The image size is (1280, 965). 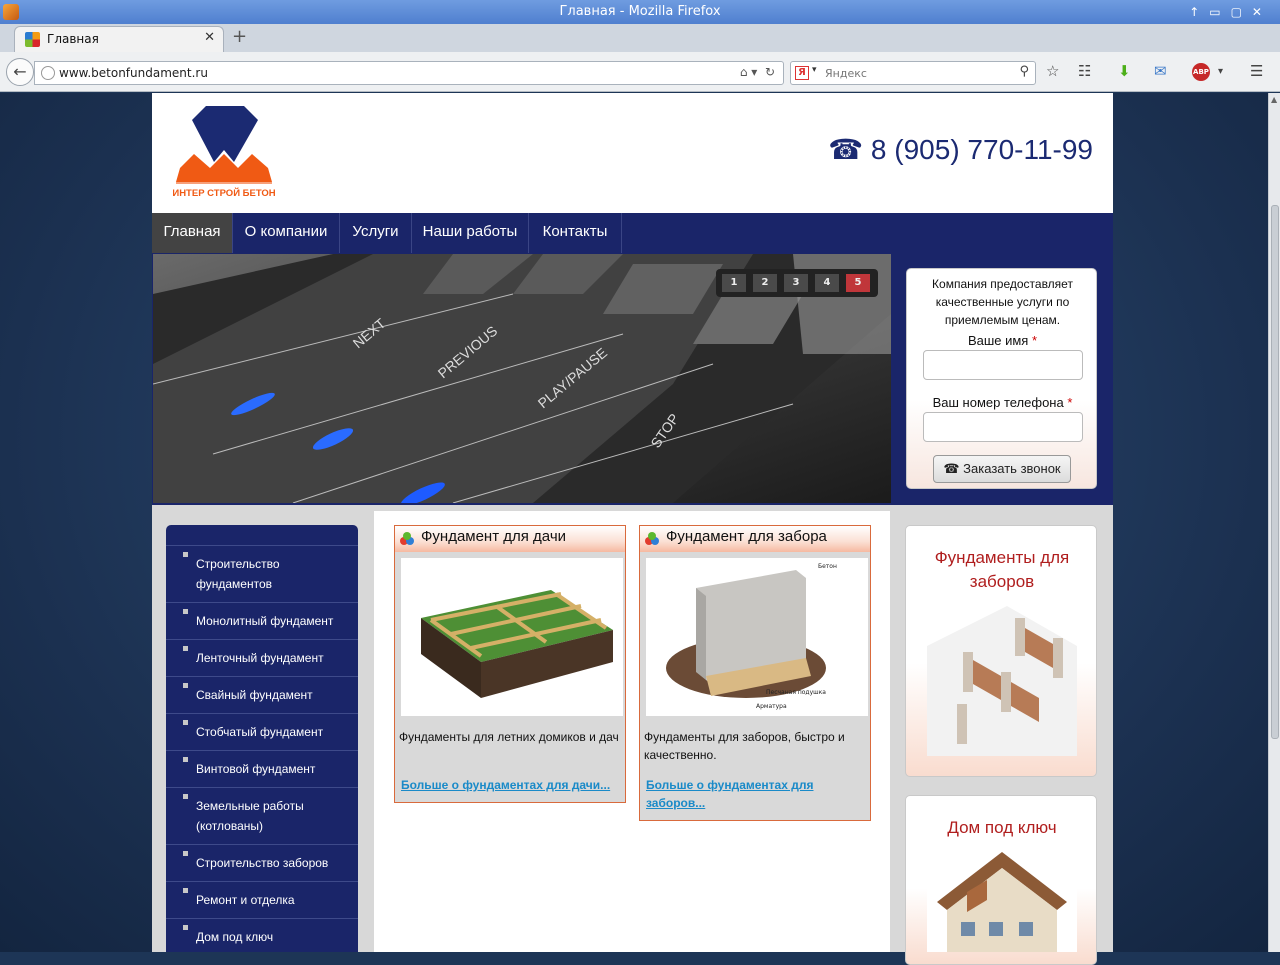 What do you see at coordinates (765, 283) in the screenshot?
I see `slider-page-2: 2` at bounding box center [765, 283].